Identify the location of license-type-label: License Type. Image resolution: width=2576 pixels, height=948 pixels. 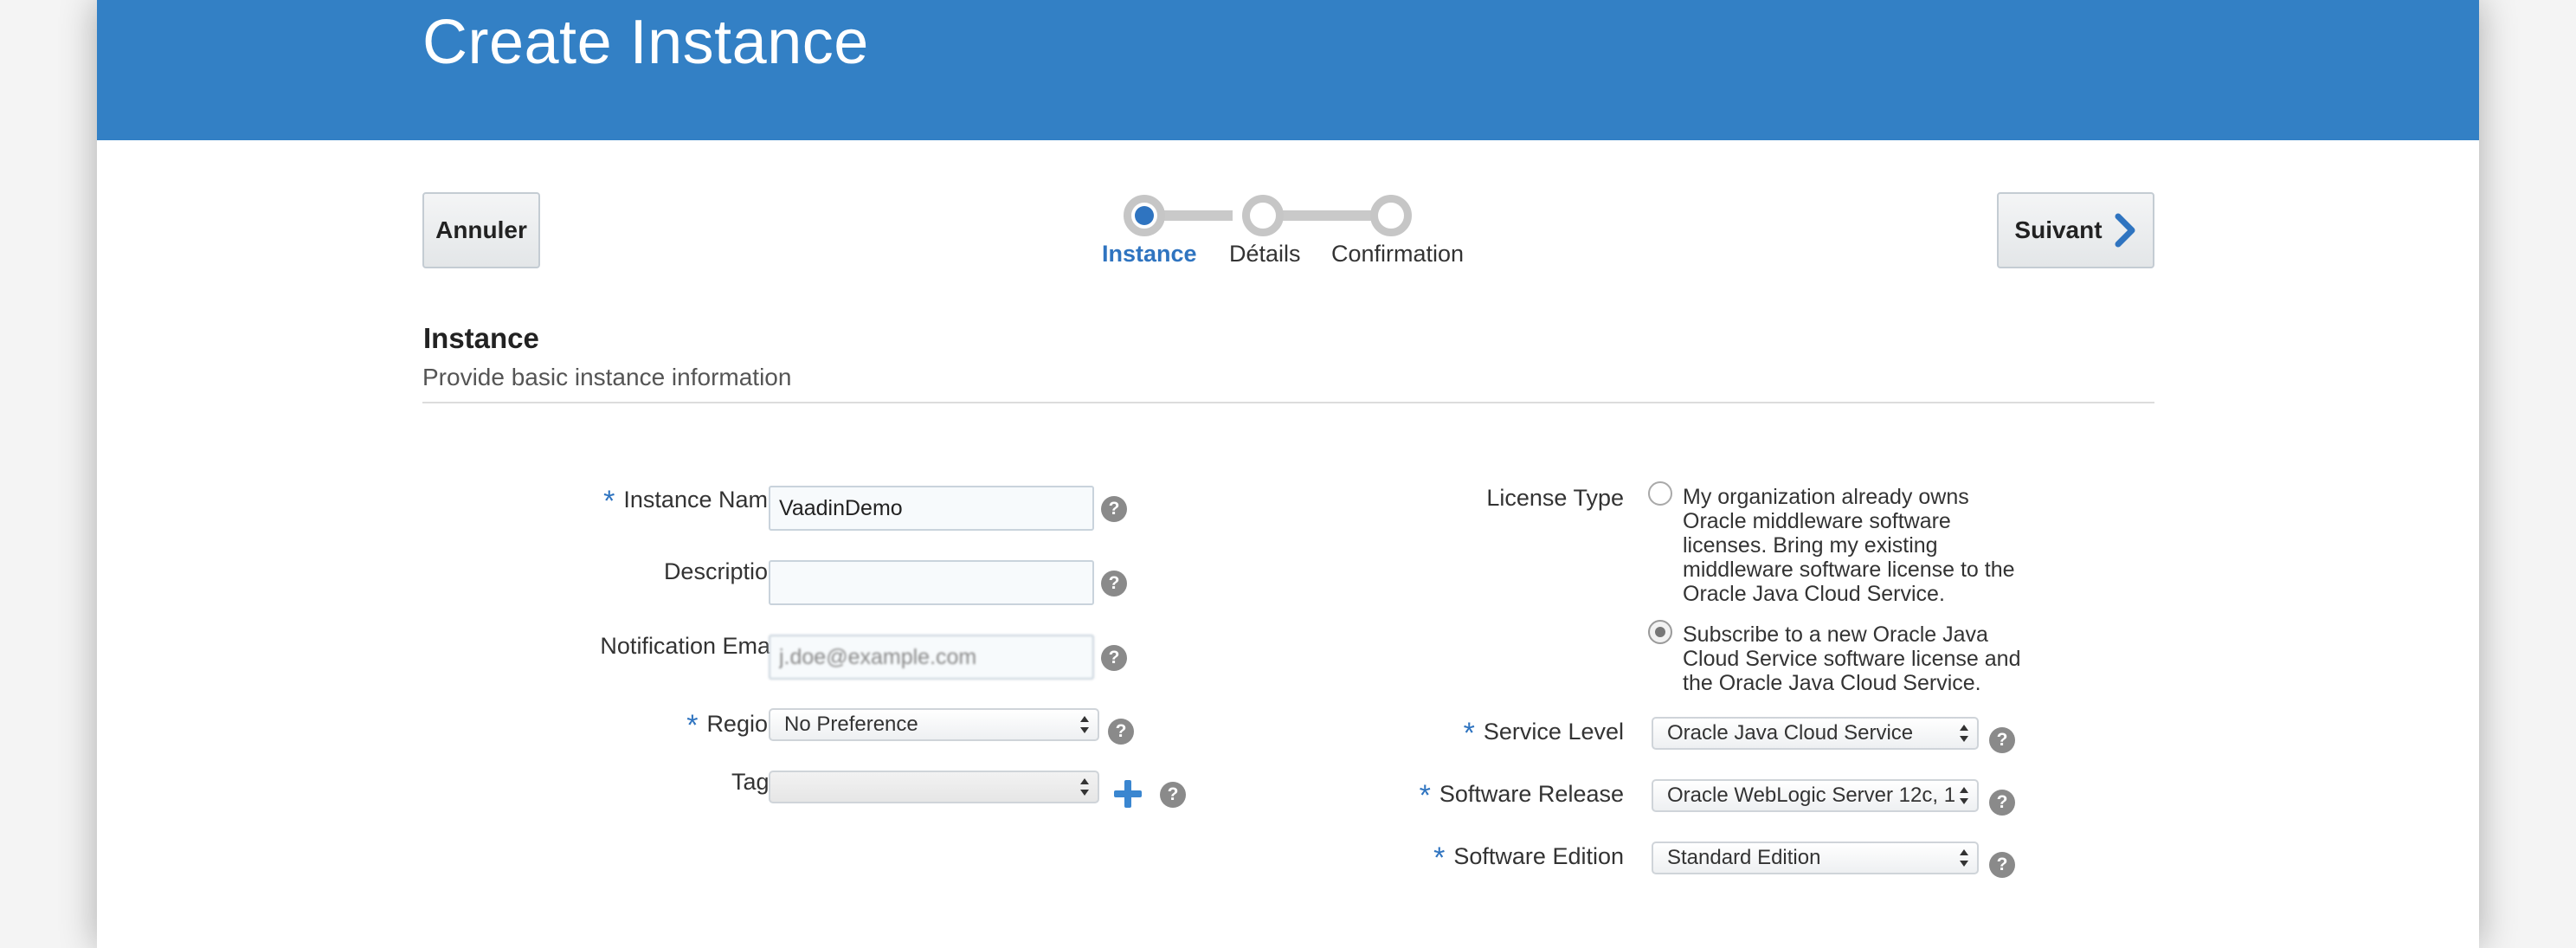
(1555, 498).